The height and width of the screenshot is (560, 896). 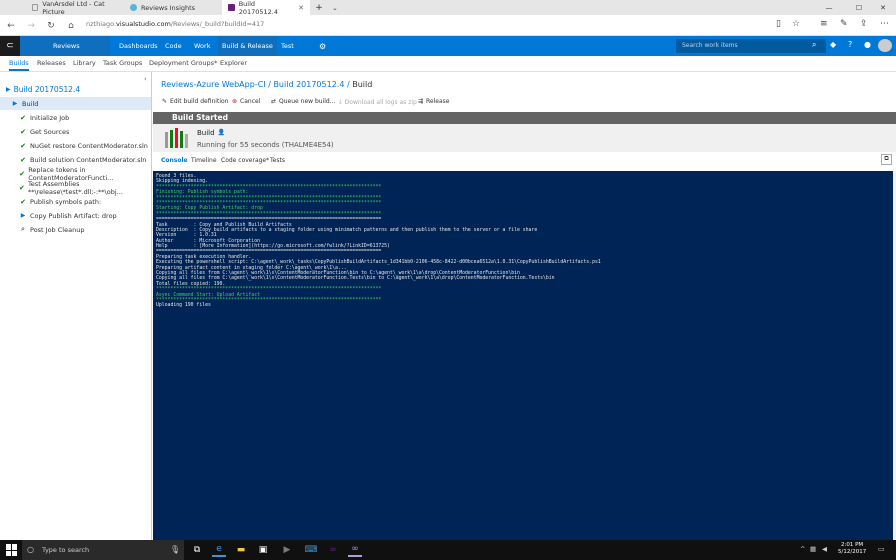 I want to click on cancel-button: ⊗ Cancel, so click(x=246, y=101).